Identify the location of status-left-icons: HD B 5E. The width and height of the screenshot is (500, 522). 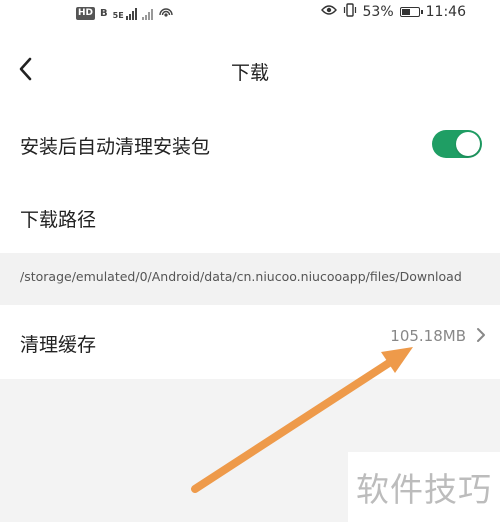
(125, 13).